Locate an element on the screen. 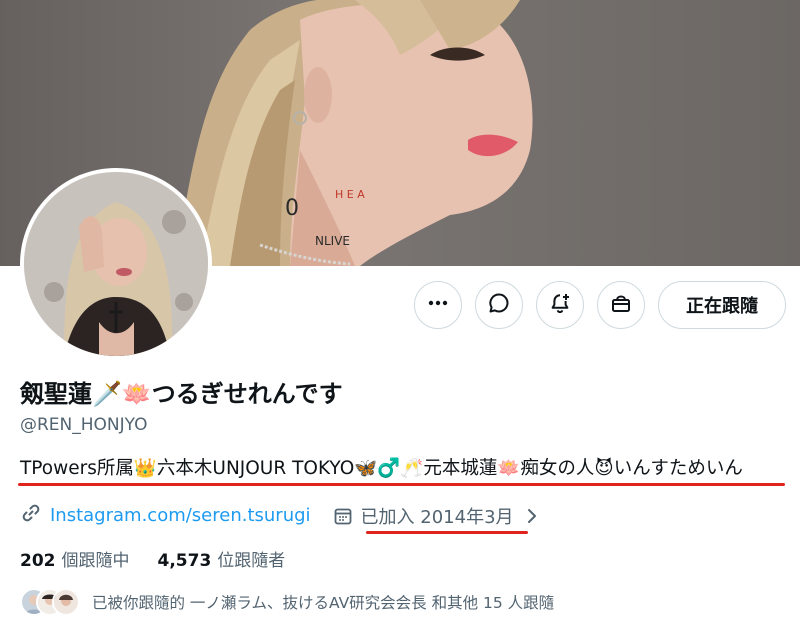 This screenshot has height=635, width=800. gift-button is located at coordinates (621, 305).